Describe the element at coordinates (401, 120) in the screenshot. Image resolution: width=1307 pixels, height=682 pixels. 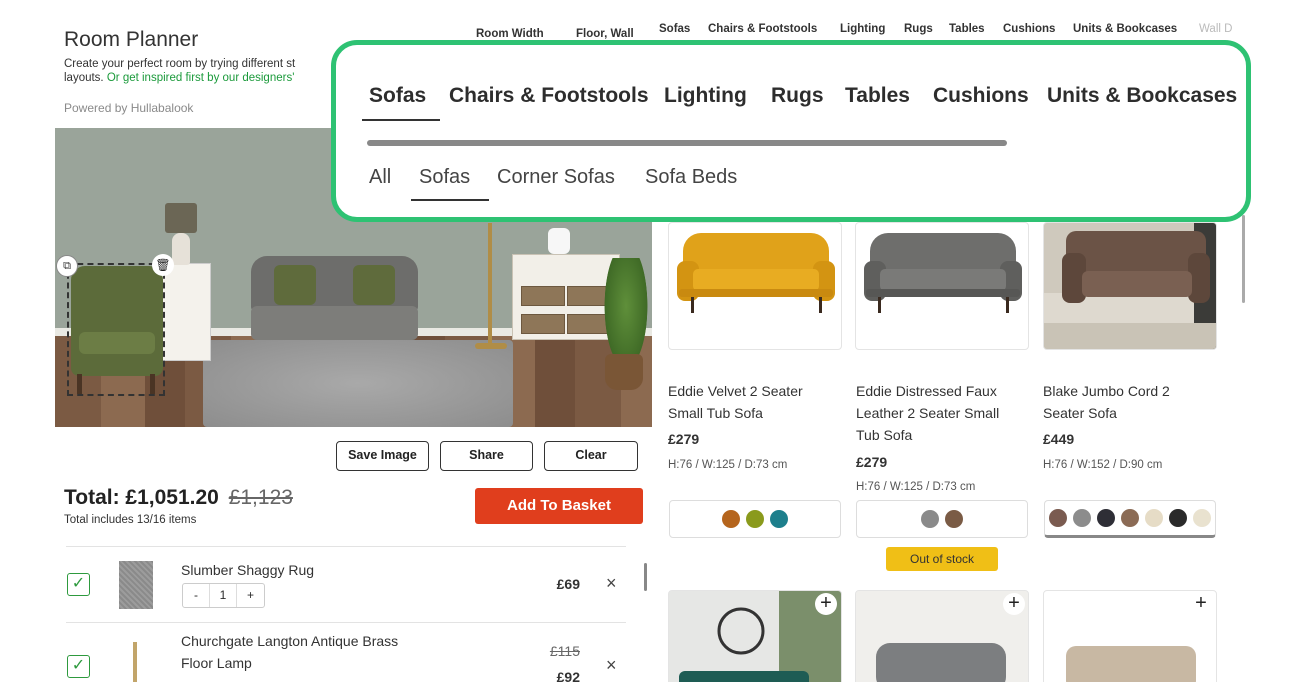
I see `active-tab-indicator` at that location.